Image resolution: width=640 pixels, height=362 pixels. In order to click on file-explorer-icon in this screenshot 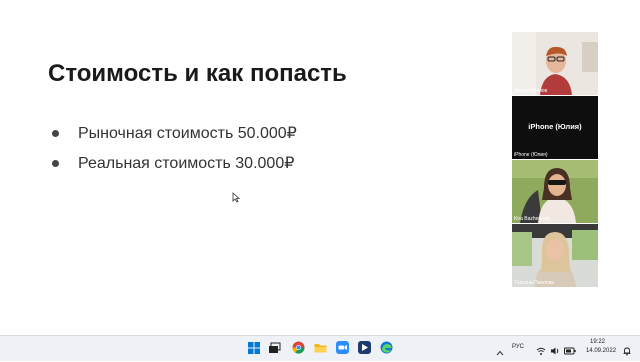, I will do `click(320, 347)`.